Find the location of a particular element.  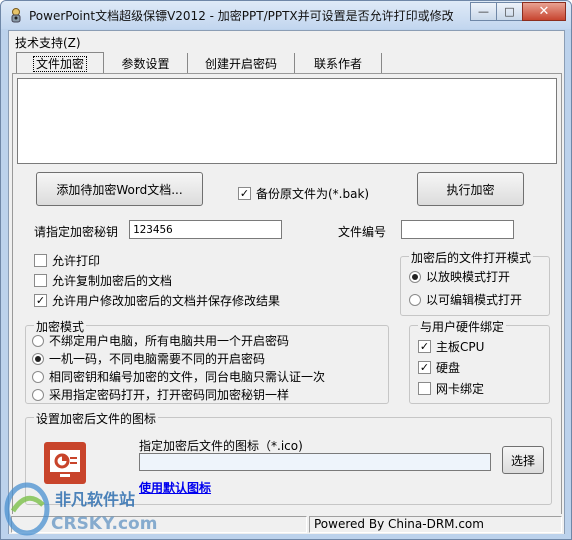

backup-checkbox-label: 备份原文件为(*.bak) is located at coordinates (313, 194).